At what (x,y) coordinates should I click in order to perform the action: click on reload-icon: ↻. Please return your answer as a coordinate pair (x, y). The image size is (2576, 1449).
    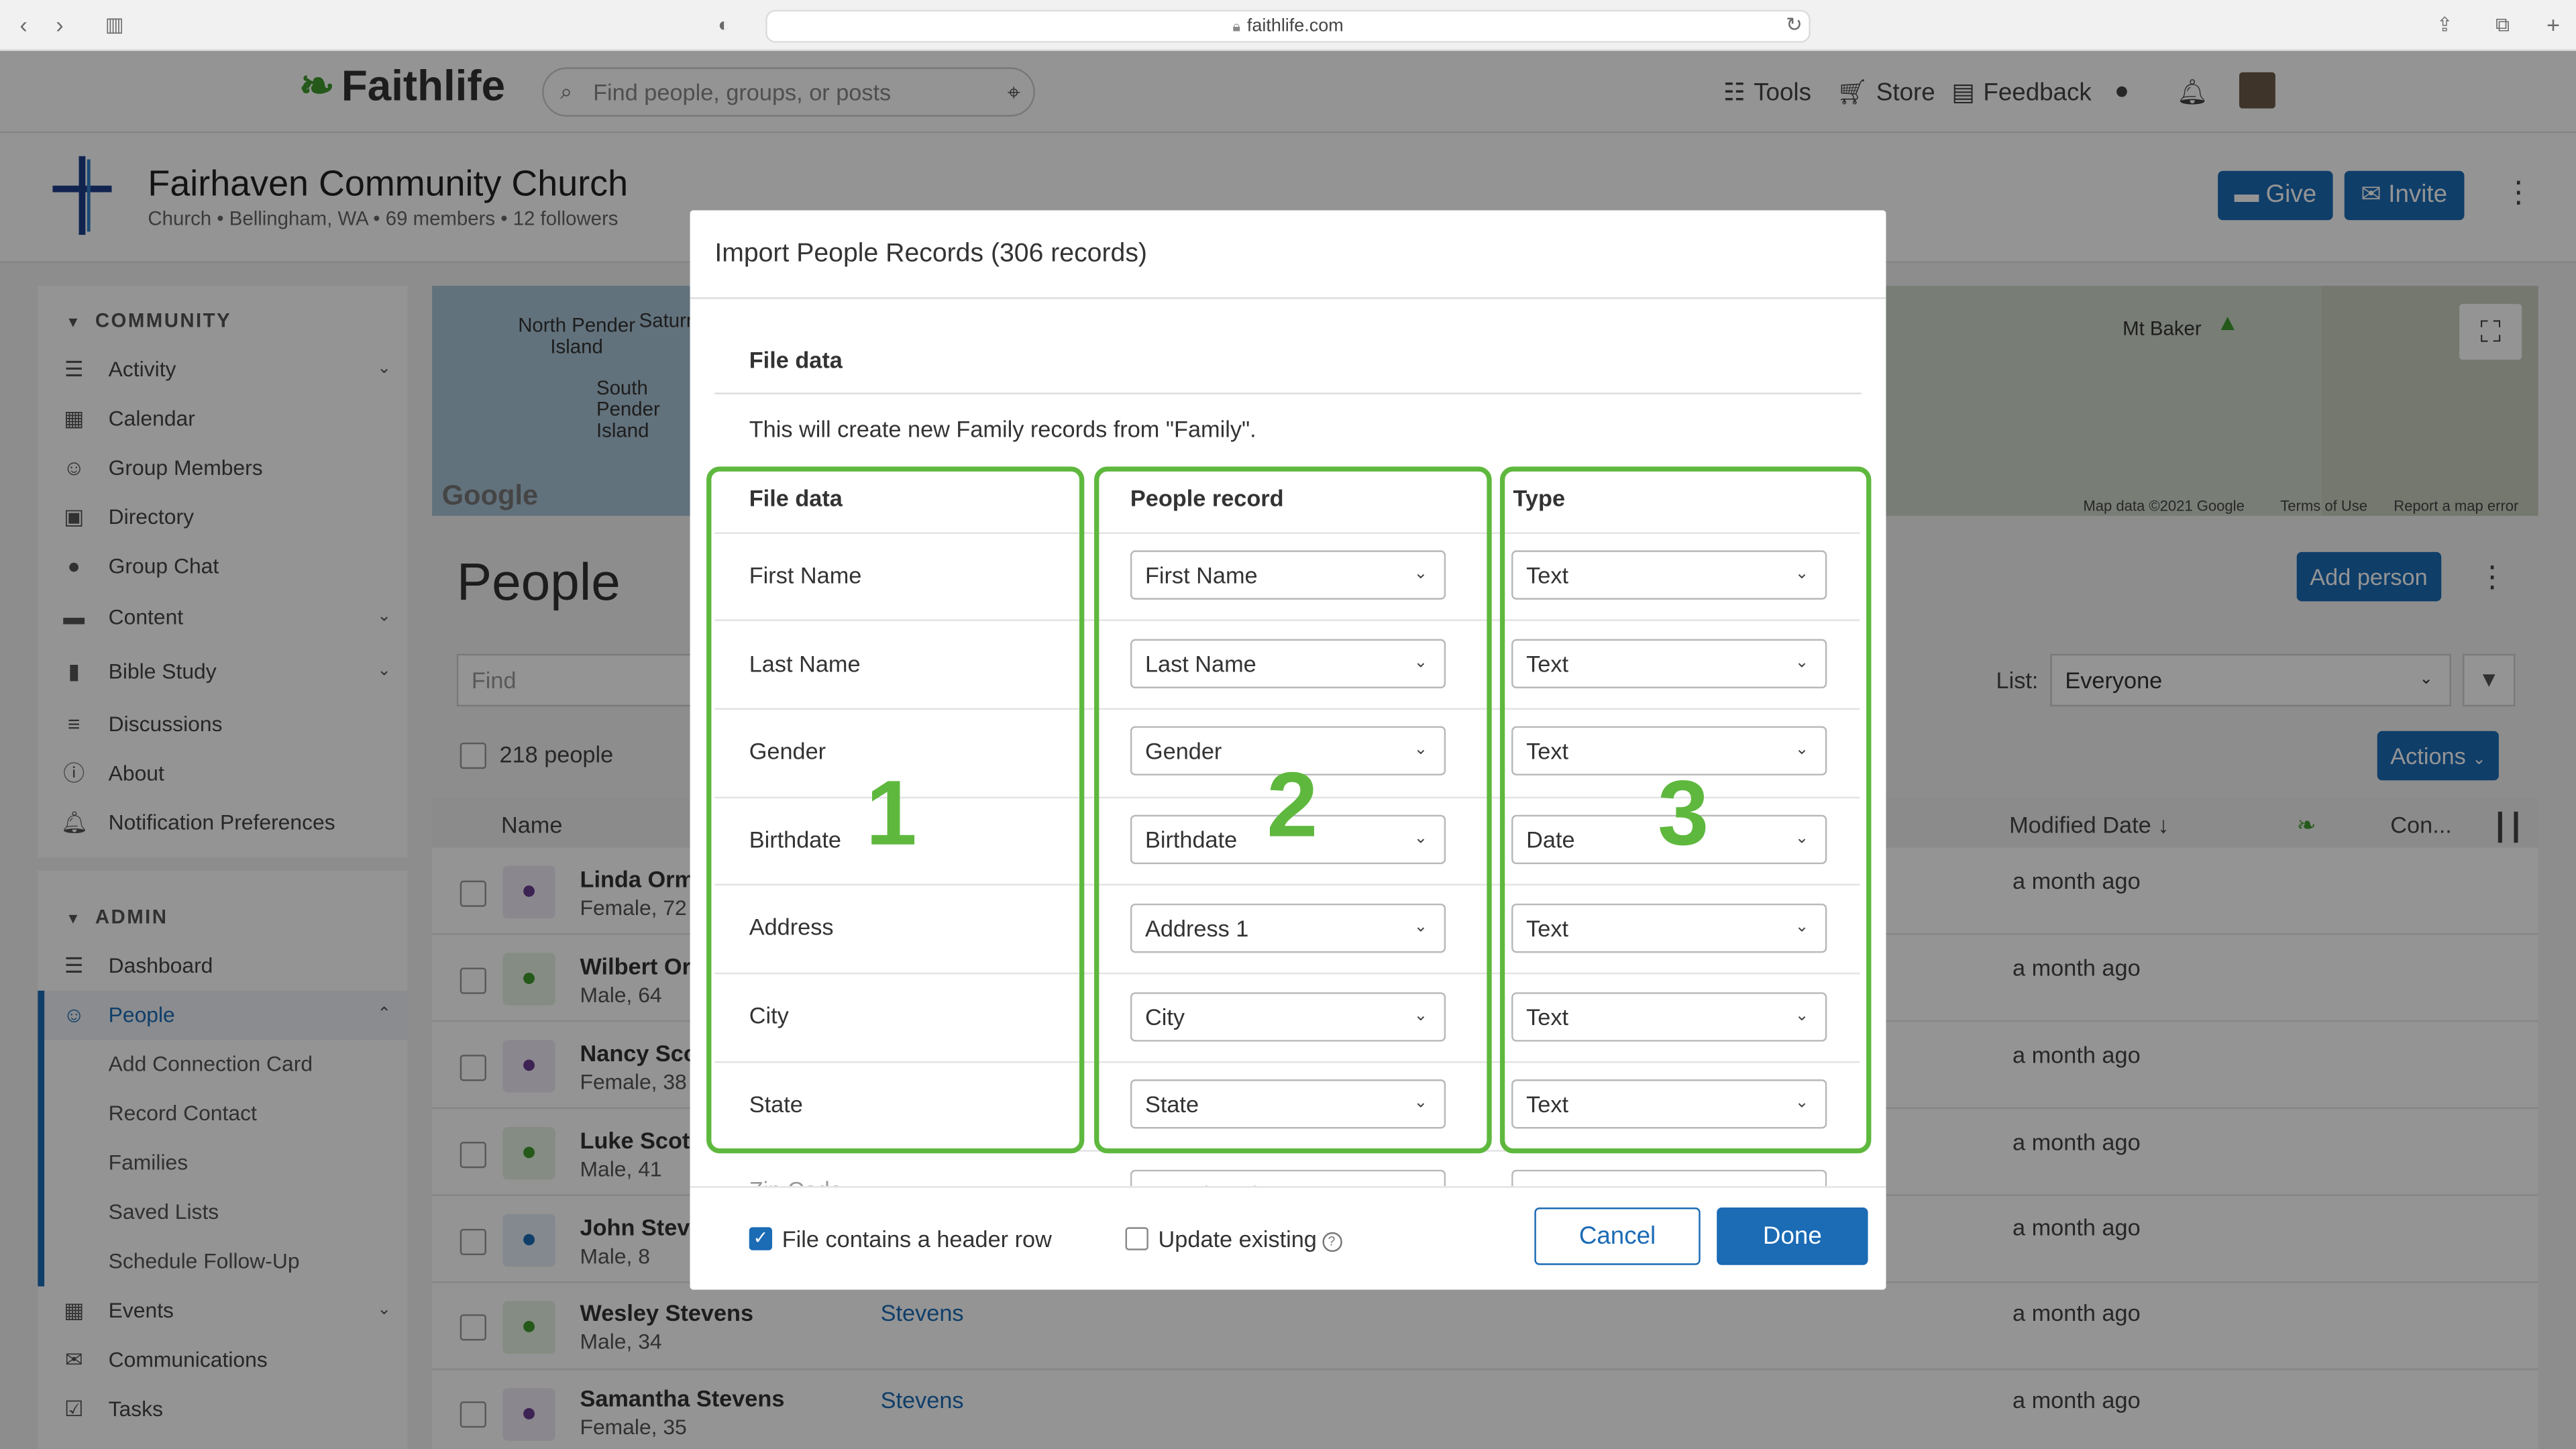
    Looking at the image, I should click on (1794, 24).